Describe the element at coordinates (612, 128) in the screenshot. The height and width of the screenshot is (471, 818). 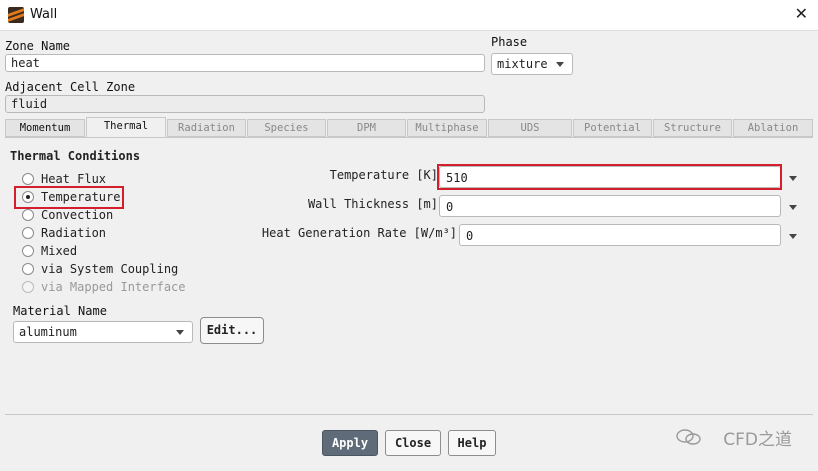
I see `tab-potential: Potential` at that location.